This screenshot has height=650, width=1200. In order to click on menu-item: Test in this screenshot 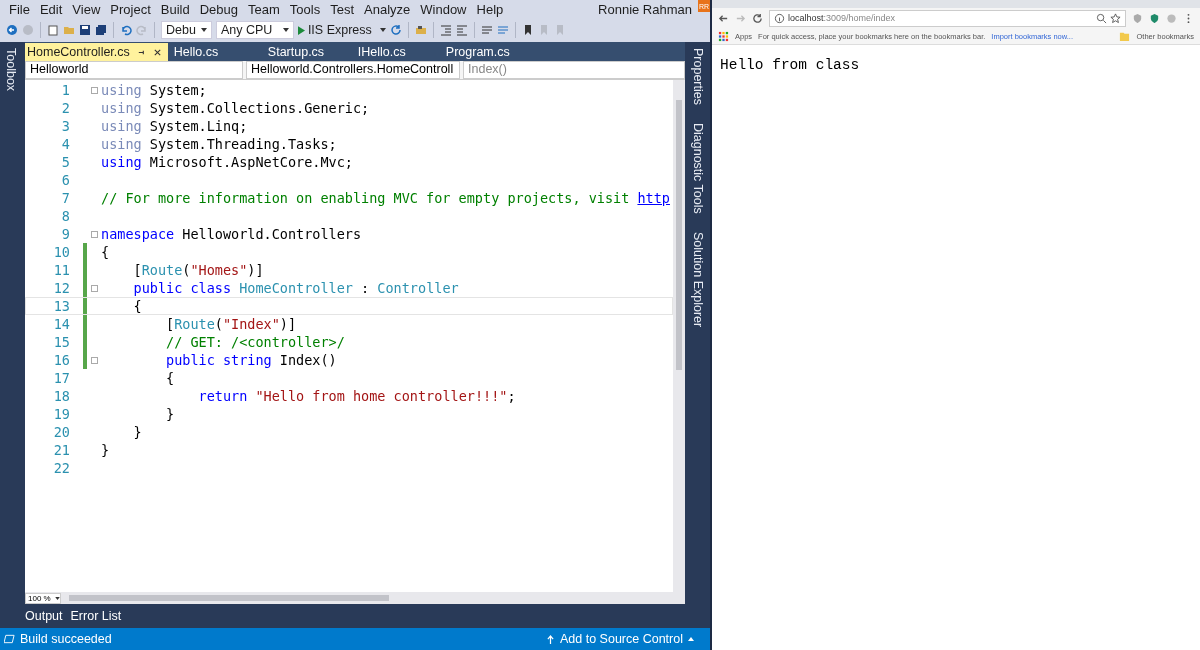, I will do `click(342, 9)`.